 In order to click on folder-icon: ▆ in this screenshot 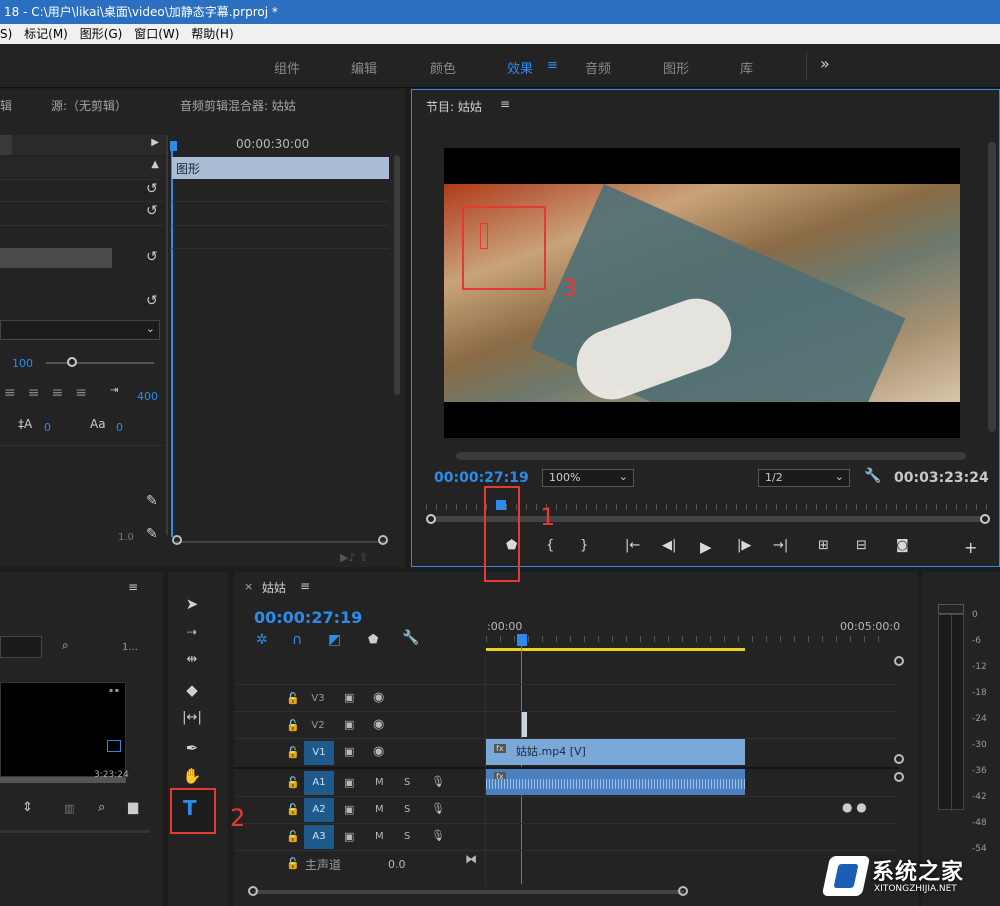, I will do `click(133, 807)`.